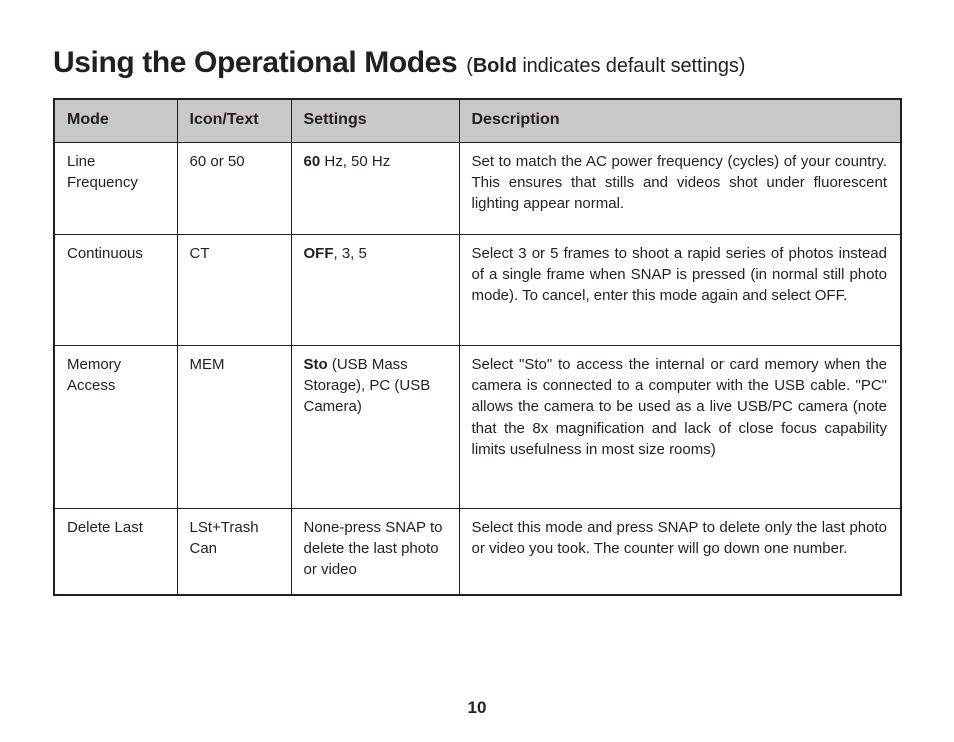 The height and width of the screenshot is (742, 954). What do you see at coordinates (312, 161) in the screenshot?
I see `cell-settings-default: 60` at bounding box center [312, 161].